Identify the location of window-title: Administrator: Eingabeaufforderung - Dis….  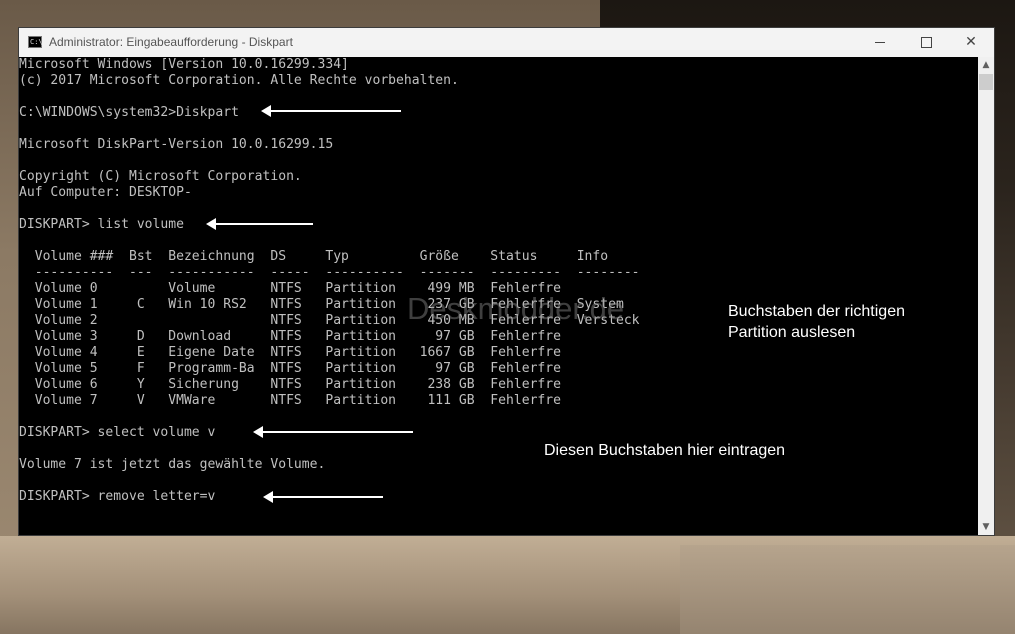
(171, 42).